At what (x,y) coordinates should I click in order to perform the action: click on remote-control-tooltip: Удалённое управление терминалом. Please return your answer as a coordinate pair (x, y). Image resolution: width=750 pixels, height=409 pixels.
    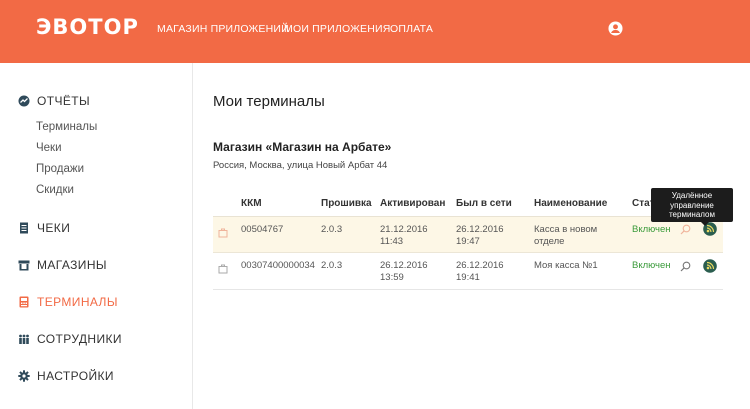
    Looking at the image, I should click on (692, 207).